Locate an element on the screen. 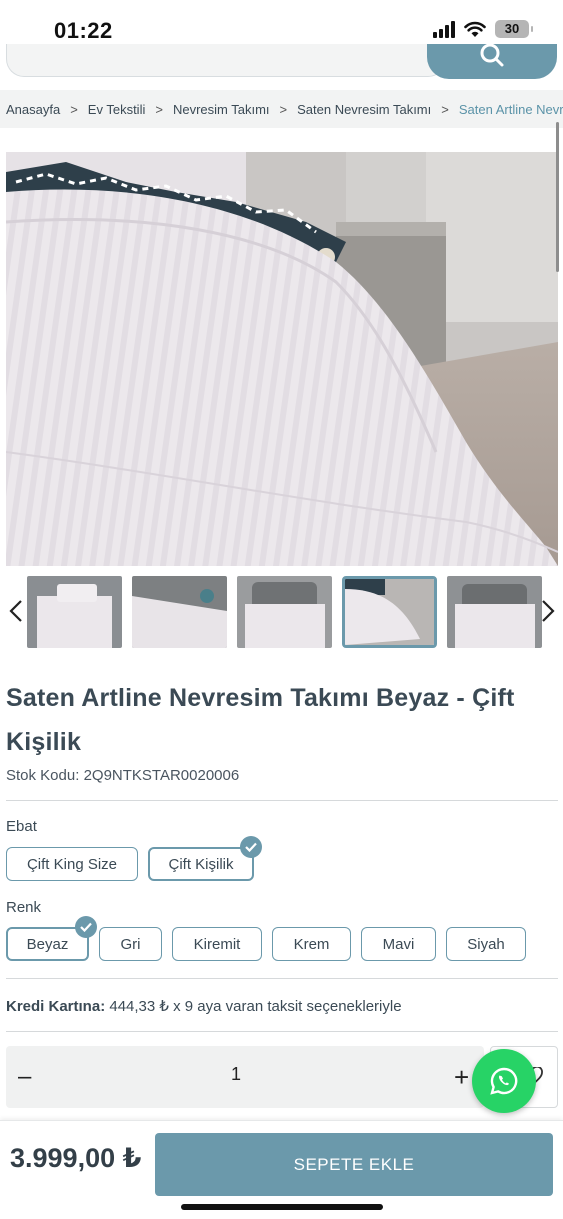  thumbnail-carousel is located at coordinates (281, 612).